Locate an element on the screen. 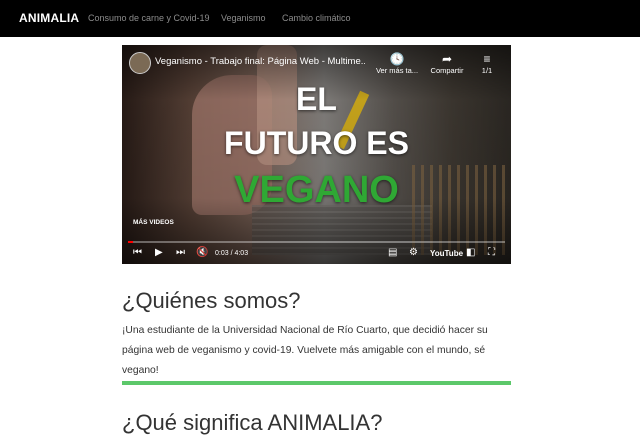 The image size is (640, 436). skip-back-icon: ⏮ is located at coordinates (137, 252).